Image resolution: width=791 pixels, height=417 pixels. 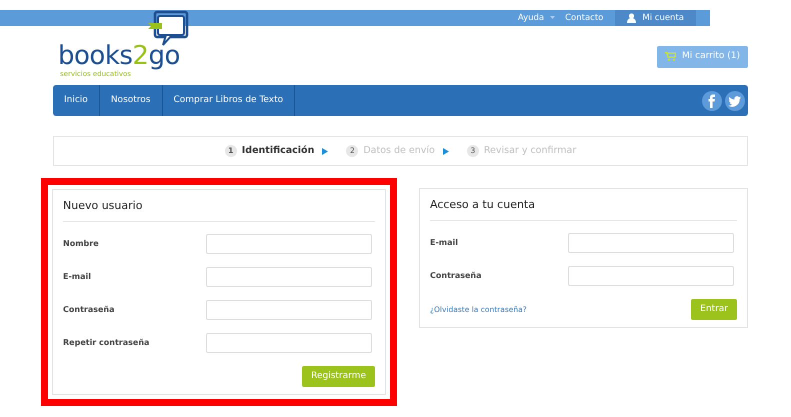 What do you see at coordinates (106, 342) in the screenshot?
I see `field-label: Repetir contraseña` at bounding box center [106, 342].